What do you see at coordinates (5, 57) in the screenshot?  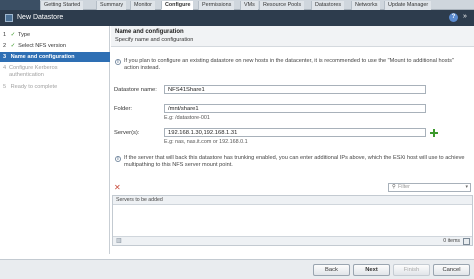 I see `step-number: 3` at bounding box center [5, 57].